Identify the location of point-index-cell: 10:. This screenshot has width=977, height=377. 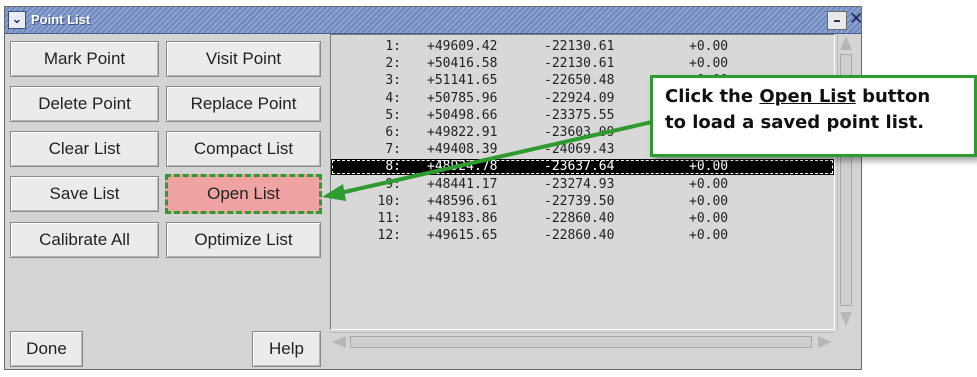
(389, 201).